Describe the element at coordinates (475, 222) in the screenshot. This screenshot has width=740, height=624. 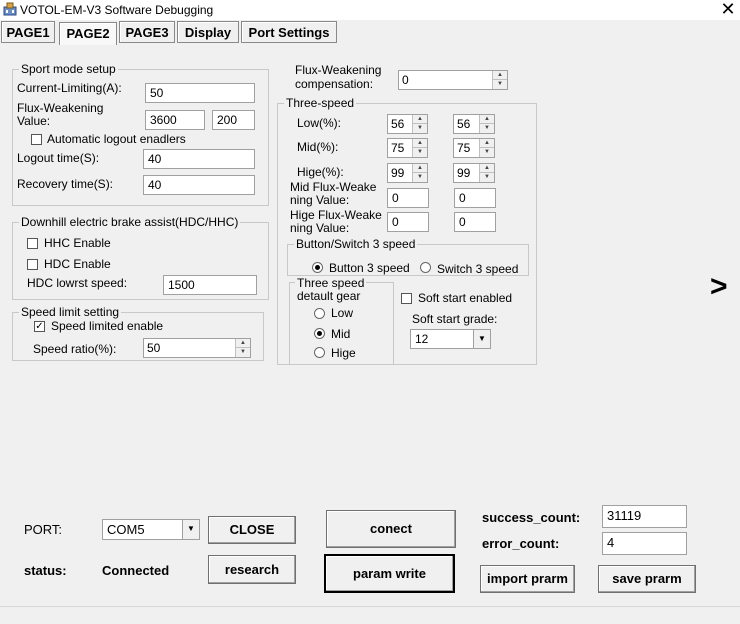
I see `high-flux-input-2: 0` at that location.